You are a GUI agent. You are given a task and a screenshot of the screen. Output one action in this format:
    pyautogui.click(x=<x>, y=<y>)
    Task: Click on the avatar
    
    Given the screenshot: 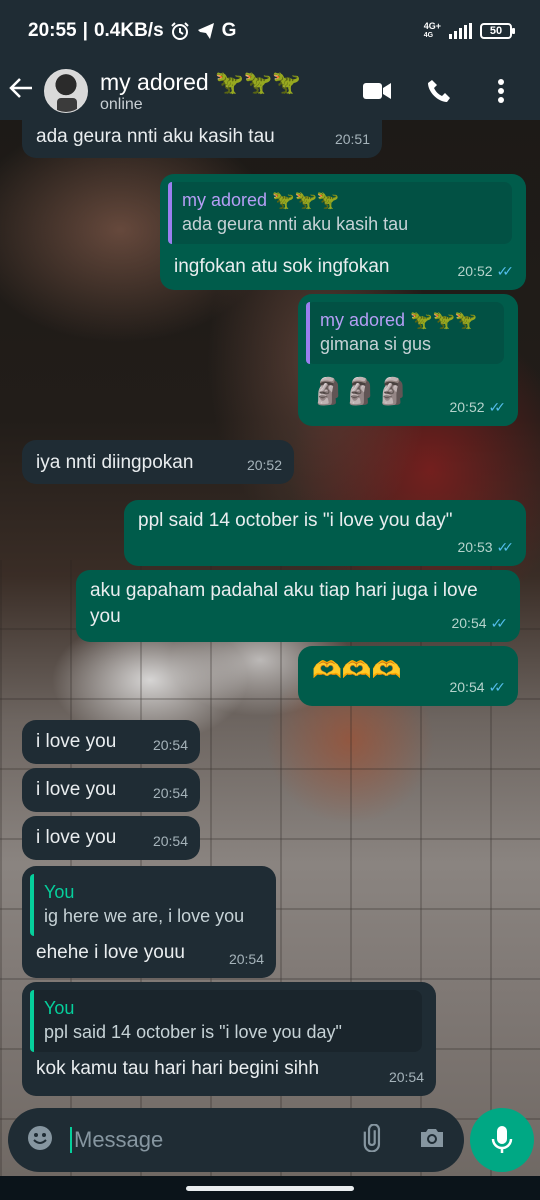 What is the action you would take?
    pyautogui.click(x=66, y=91)
    